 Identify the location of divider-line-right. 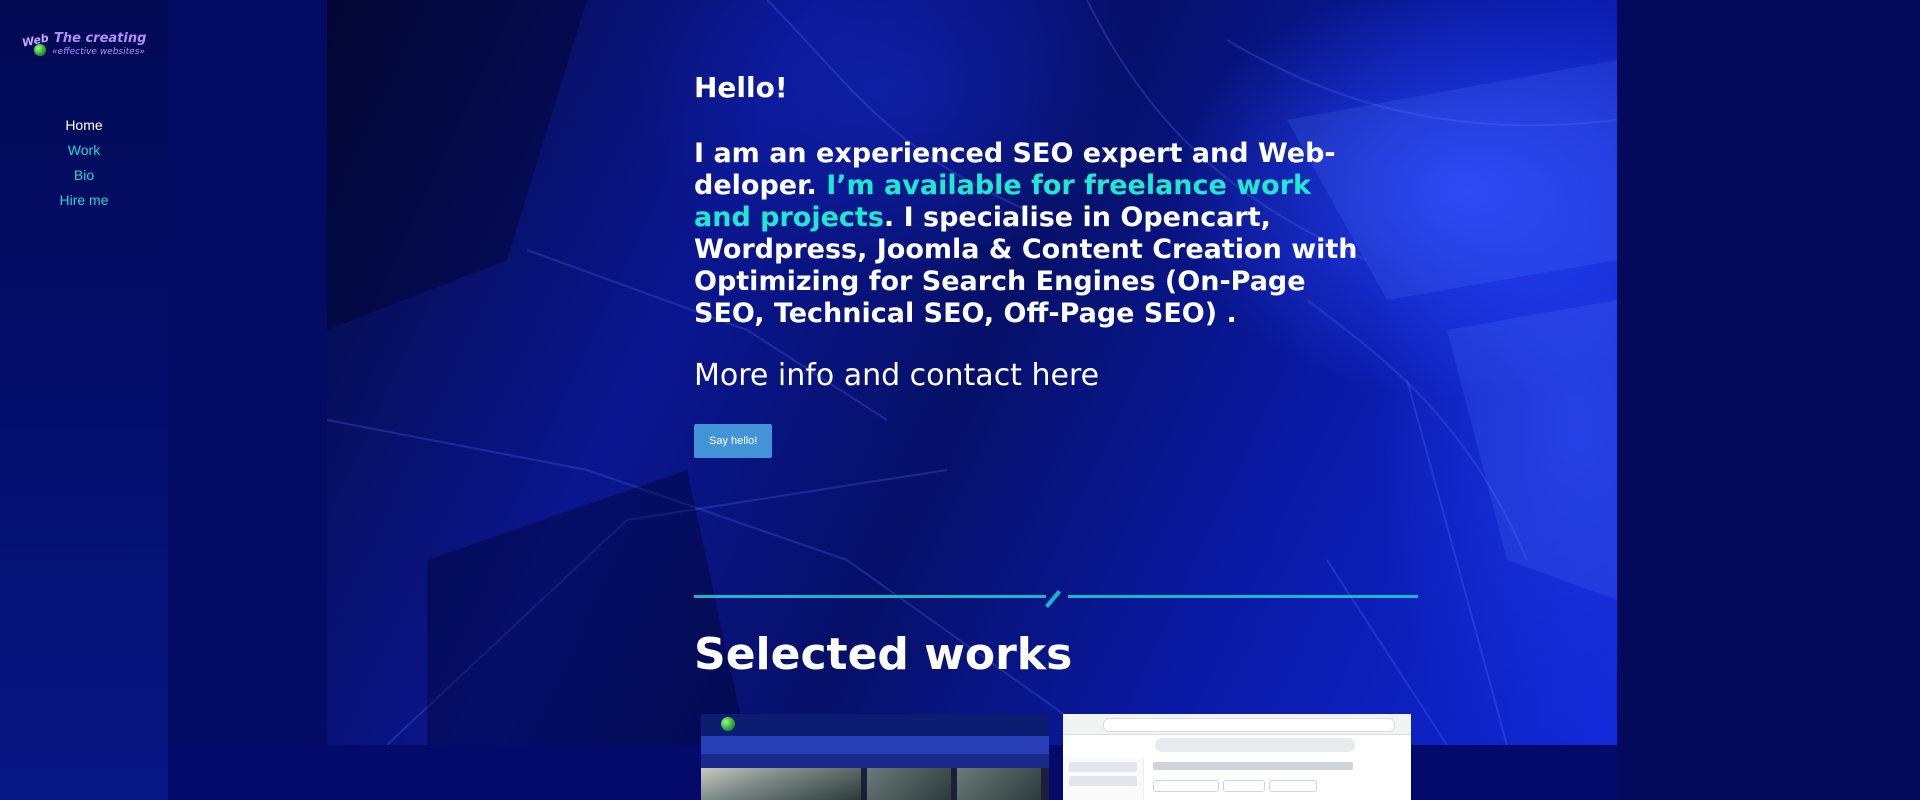
(1243, 596).